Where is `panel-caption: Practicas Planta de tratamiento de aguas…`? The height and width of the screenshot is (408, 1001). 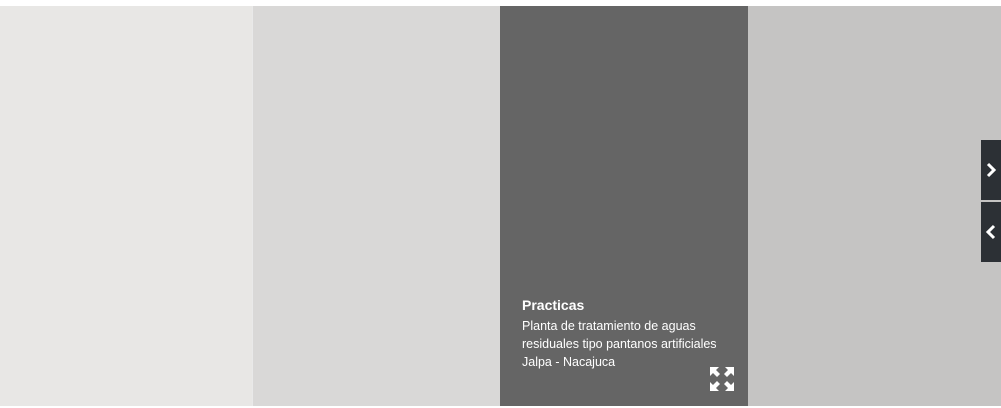 panel-caption: Practicas Planta de tratamiento de aguas… is located at coordinates (629, 333).